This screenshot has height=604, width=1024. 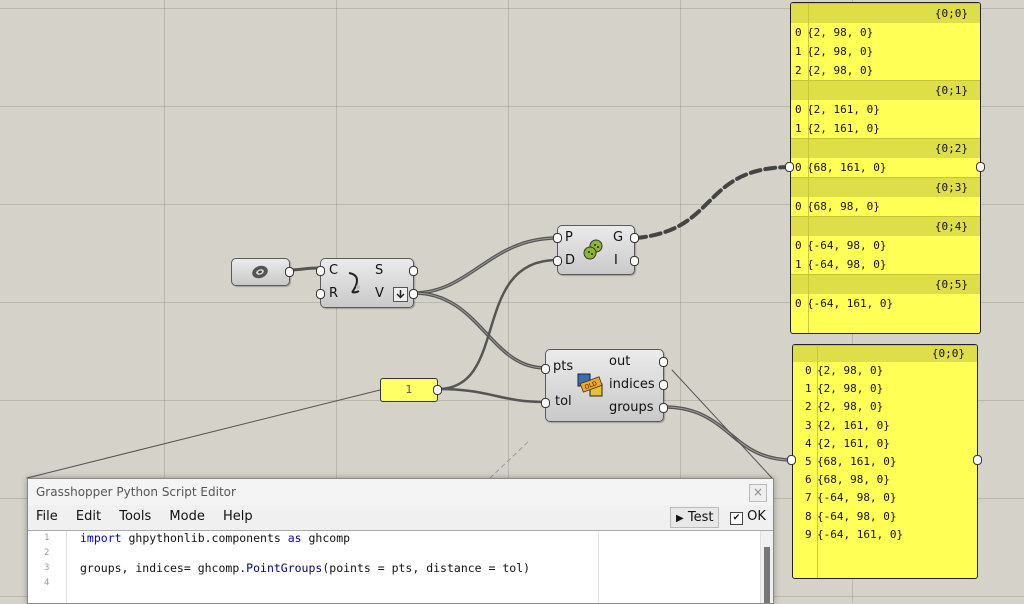 I want to click on pg-d-label: D, so click(x=570, y=260).